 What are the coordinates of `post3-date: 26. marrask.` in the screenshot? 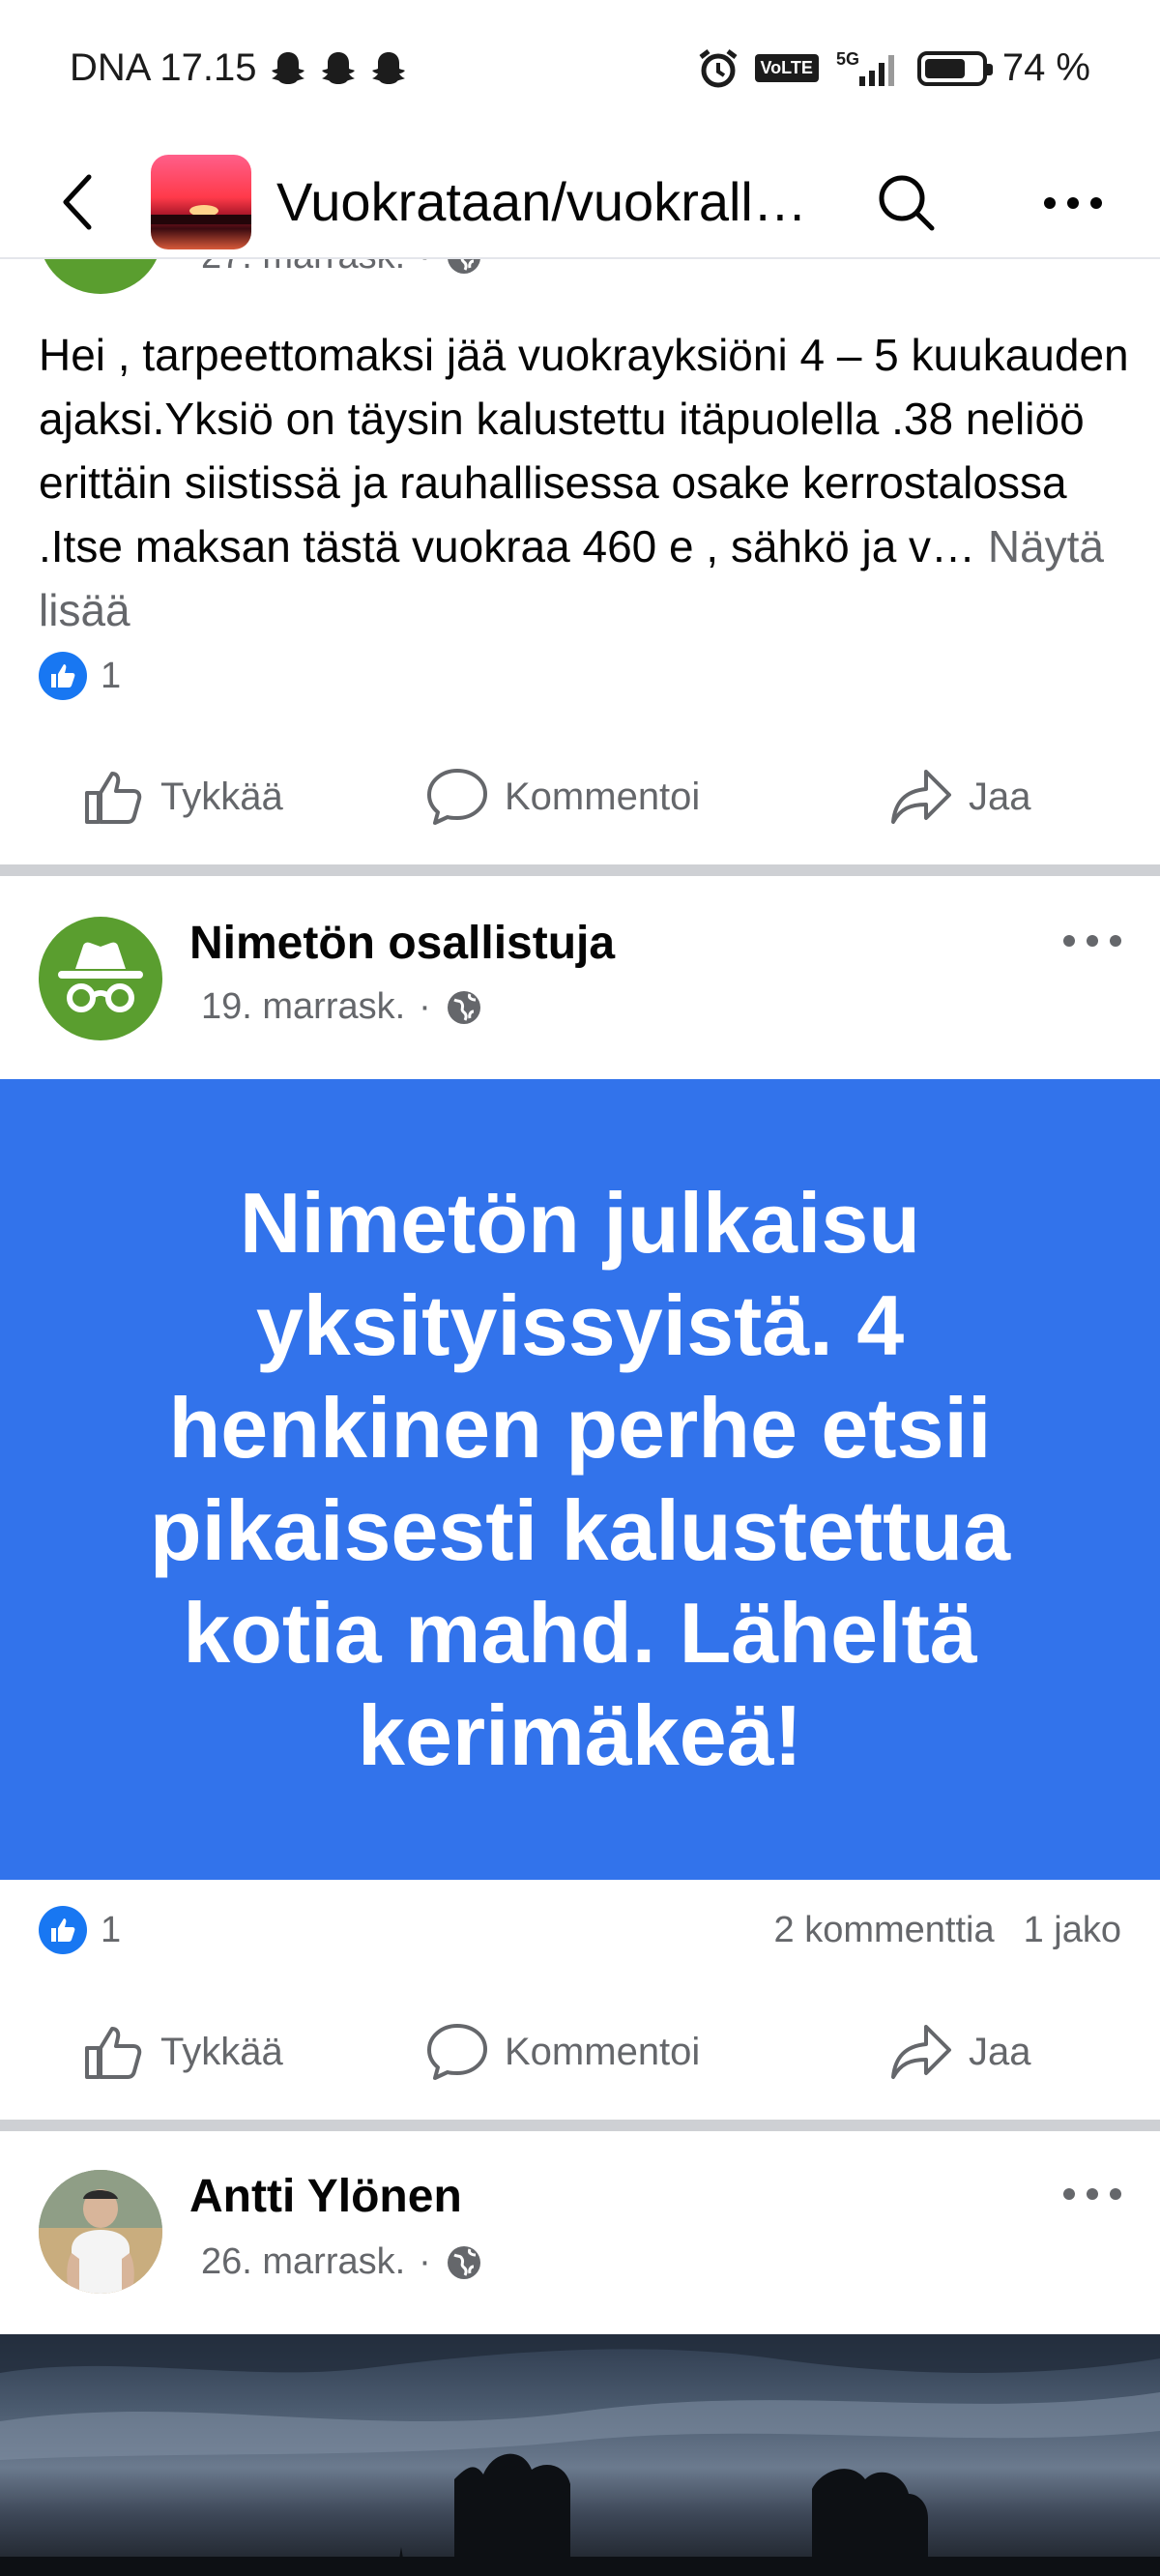 It's located at (303, 2262).